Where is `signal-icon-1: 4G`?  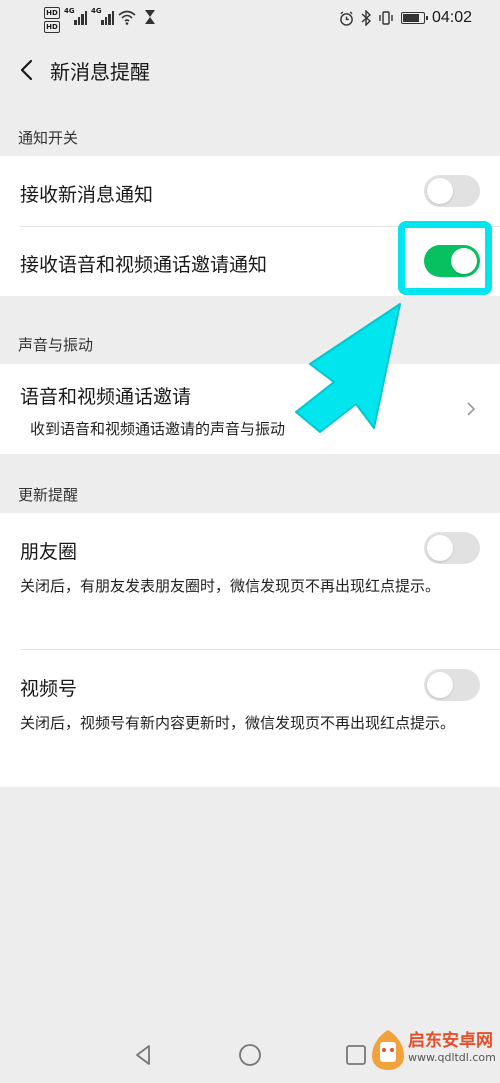
signal-icon-1: 4G is located at coordinates (75, 16).